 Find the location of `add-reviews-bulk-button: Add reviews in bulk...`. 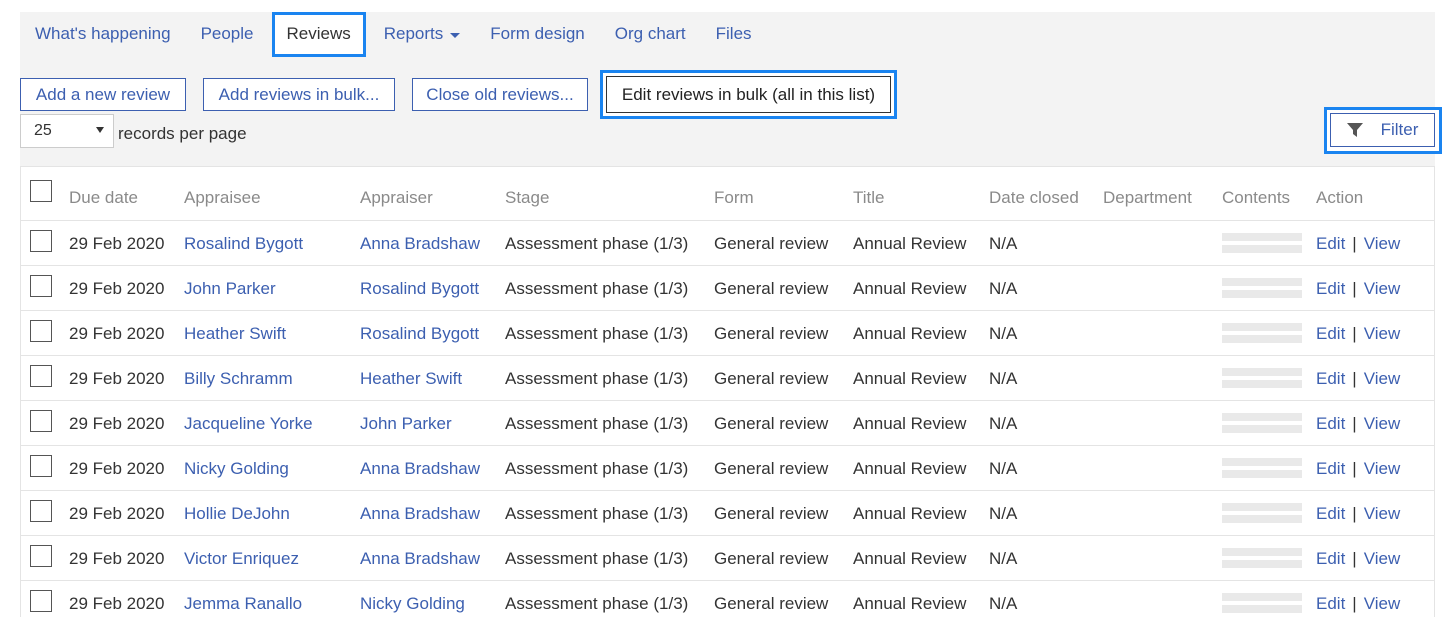

add-reviews-bulk-button: Add reviews in bulk... is located at coordinates (299, 94).